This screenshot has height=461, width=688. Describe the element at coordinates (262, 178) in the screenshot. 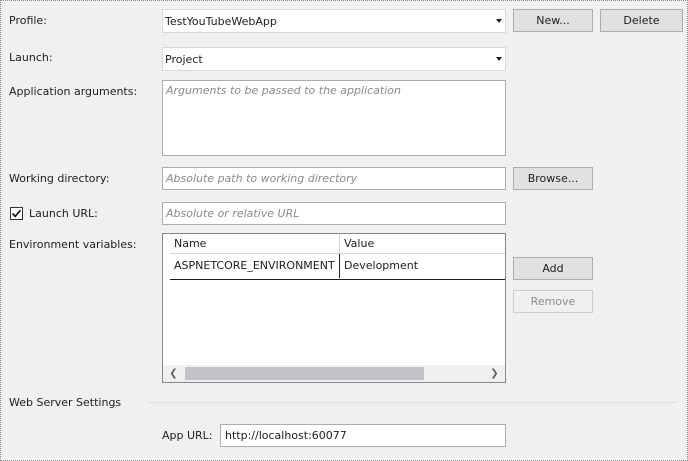

I see `working-dir-placeholder: Absolute path to working directory` at that location.